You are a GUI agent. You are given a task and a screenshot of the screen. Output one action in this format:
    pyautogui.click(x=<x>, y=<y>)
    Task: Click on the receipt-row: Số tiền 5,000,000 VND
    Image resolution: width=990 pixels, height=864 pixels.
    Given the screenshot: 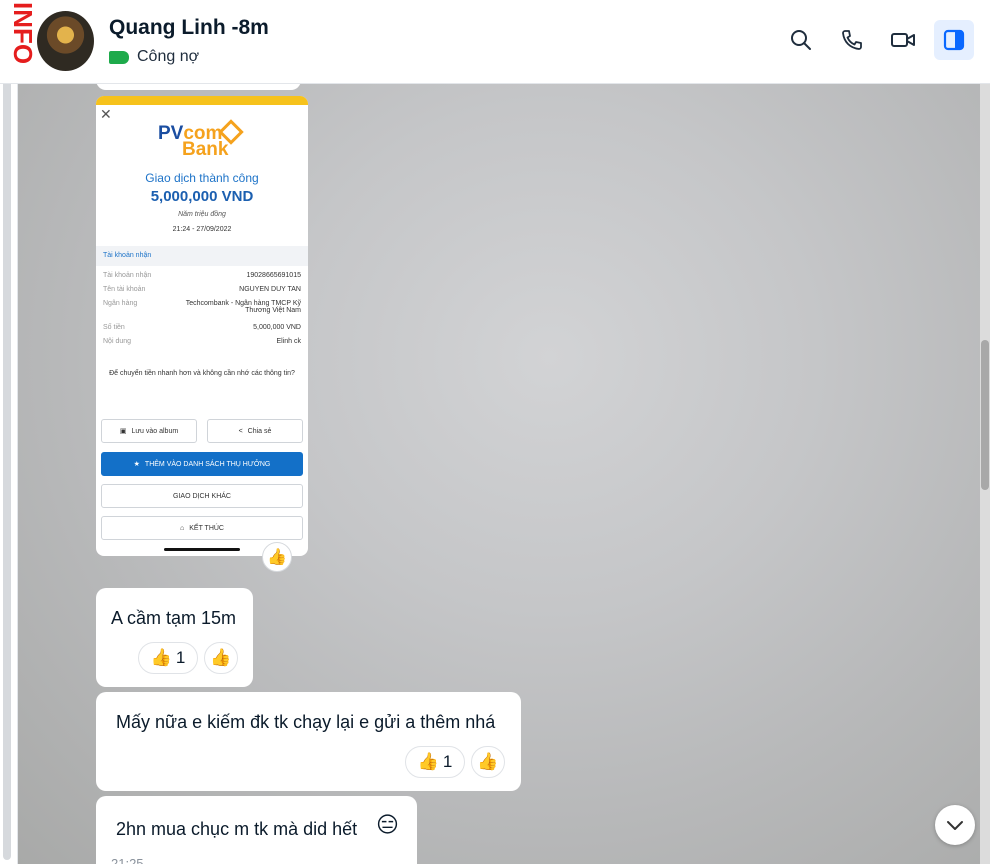 What is the action you would take?
    pyautogui.click(x=202, y=327)
    